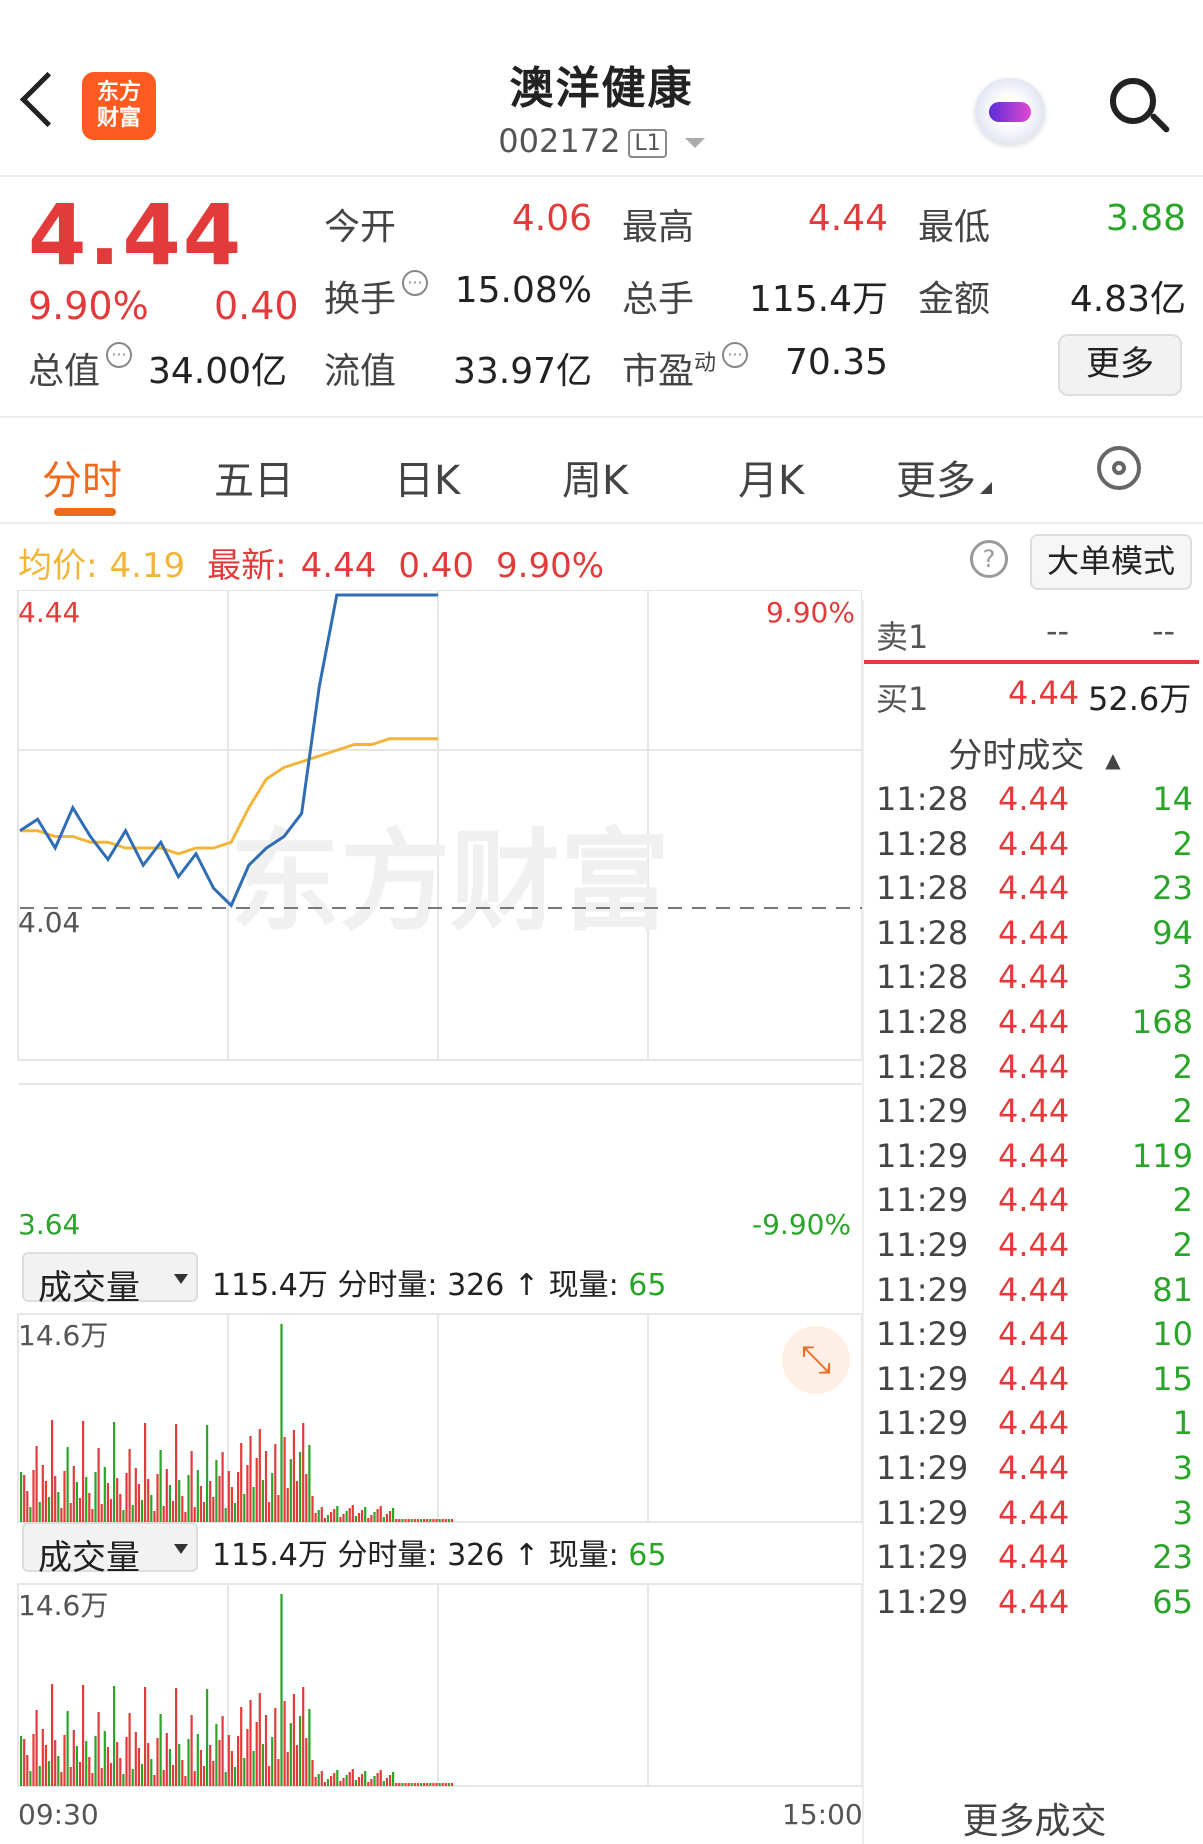 The height and width of the screenshot is (1844, 1203). Describe the element at coordinates (816, 1360) in the screenshot. I see `expand-icon: ⤡` at that location.